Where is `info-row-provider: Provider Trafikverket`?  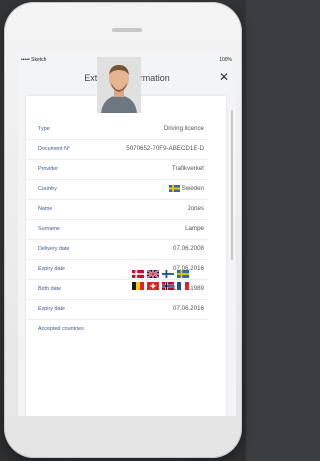 info-row-provider: Provider Trafikverket is located at coordinates (115, 170).